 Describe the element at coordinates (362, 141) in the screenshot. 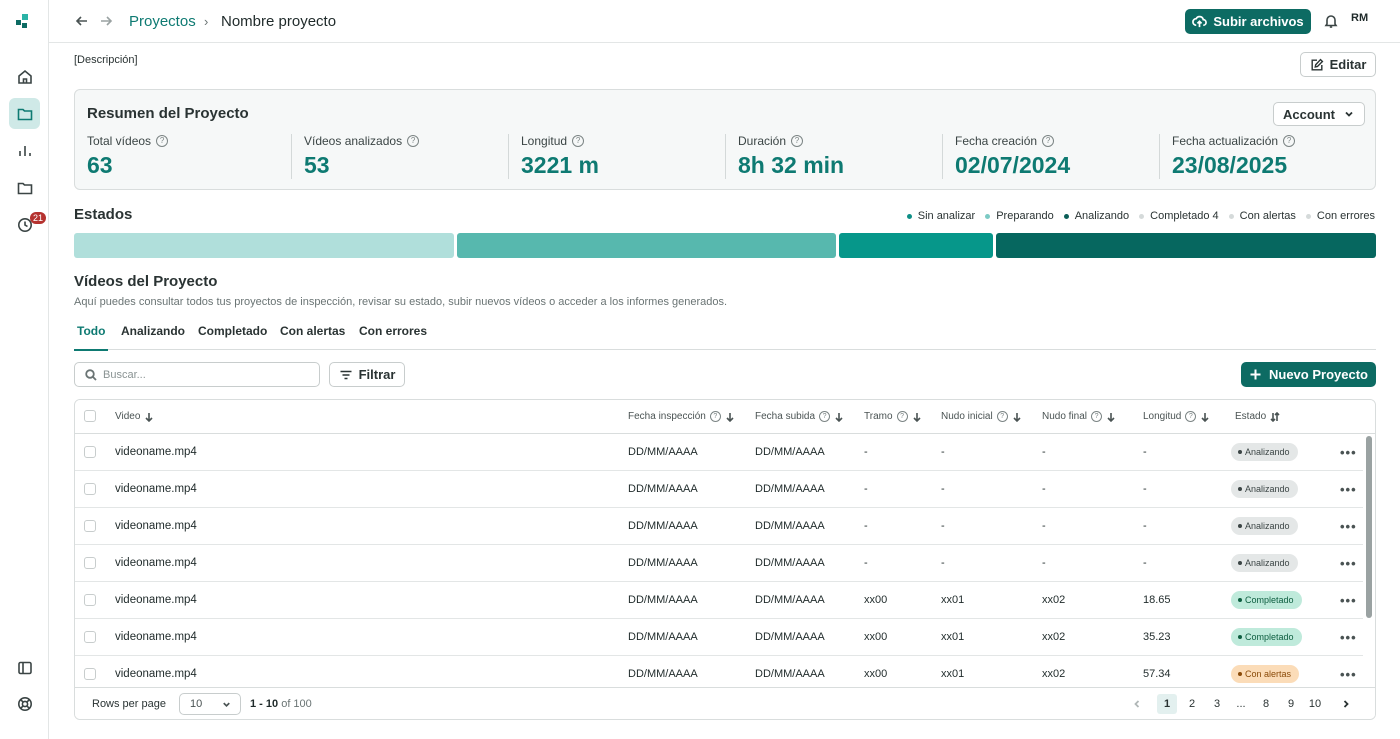

I see `stat-label: Vídeos analizados?` at that location.